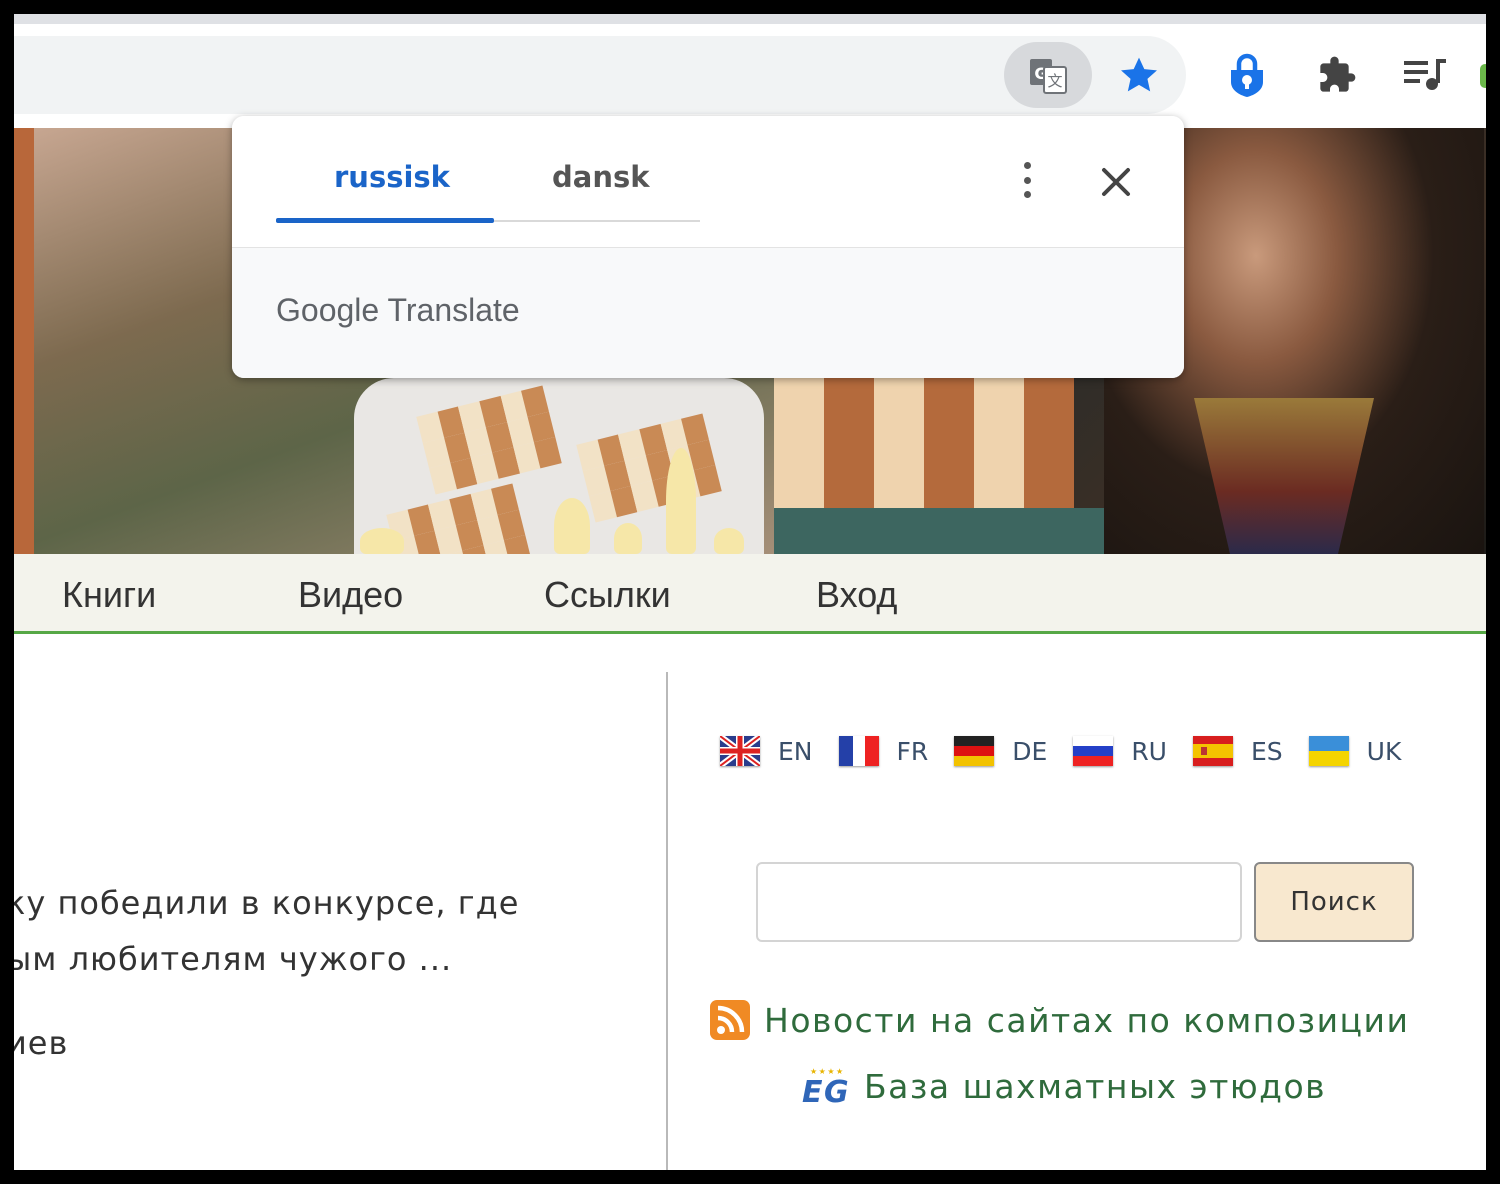 This screenshot has width=1500, height=1184. What do you see at coordinates (392, 177) in the screenshot?
I see `tab-source-language: russisk` at bounding box center [392, 177].